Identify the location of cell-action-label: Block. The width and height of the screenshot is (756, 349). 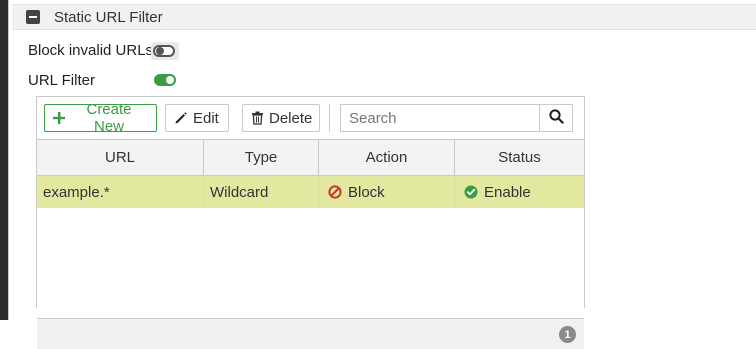
(366, 192).